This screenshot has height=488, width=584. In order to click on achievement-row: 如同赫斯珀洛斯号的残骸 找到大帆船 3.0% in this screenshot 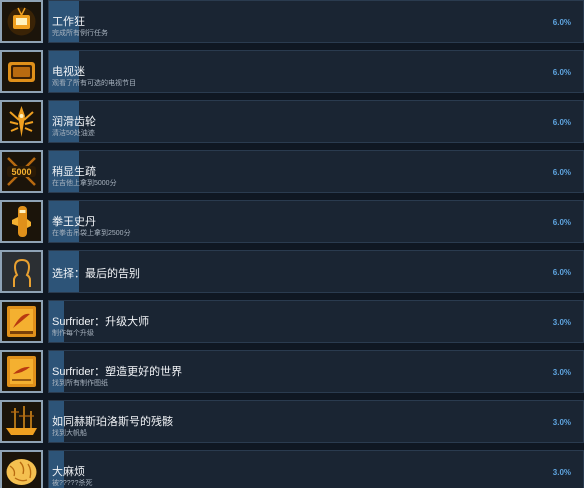, I will do `click(292, 423)`.